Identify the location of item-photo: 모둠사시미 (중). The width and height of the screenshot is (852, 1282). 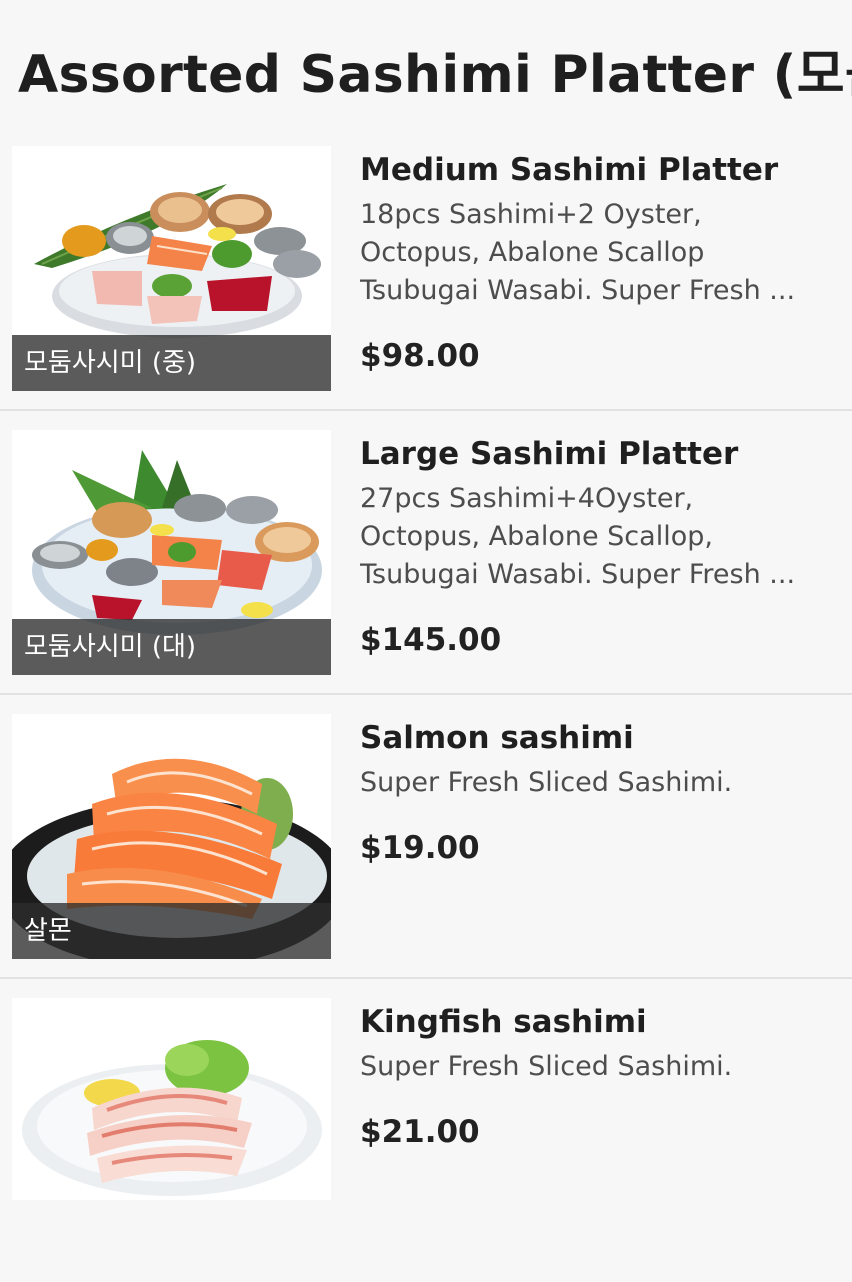
(171, 268).